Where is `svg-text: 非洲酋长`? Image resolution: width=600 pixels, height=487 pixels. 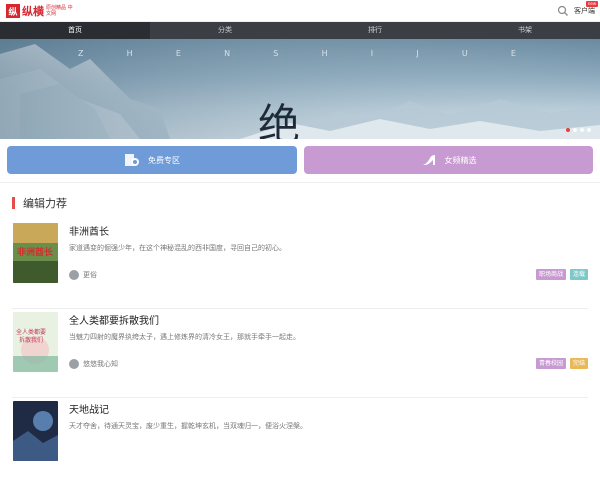
svg-text: 非洲酋长 is located at coordinates (35, 252).